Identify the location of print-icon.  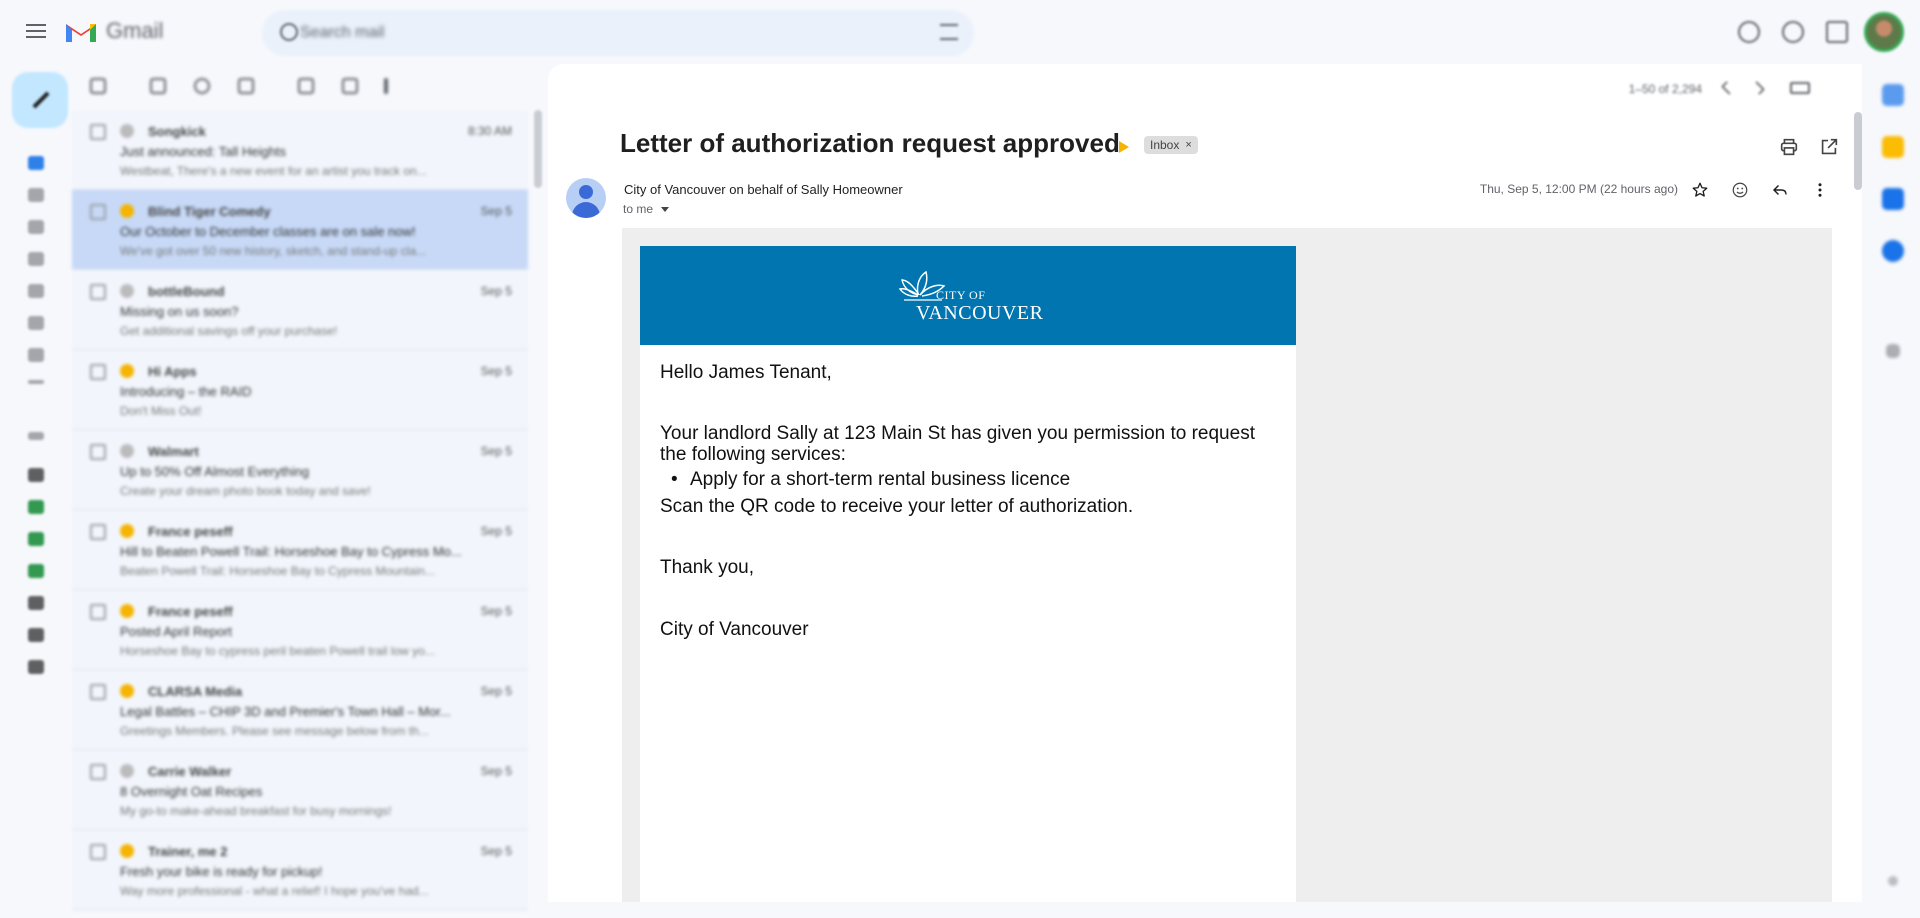
(1789, 147).